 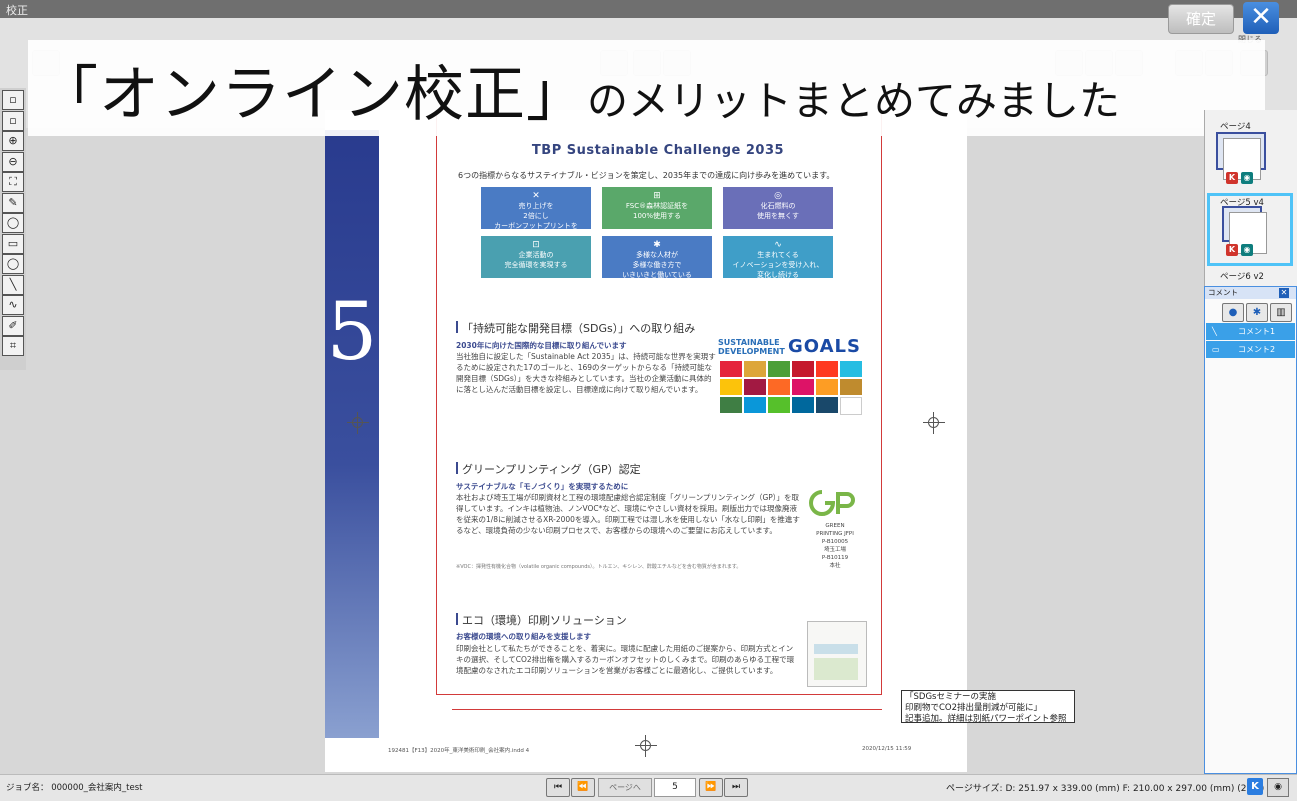 What do you see at coordinates (711, 787) in the screenshot?
I see `next-page-button: ⏩` at bounding box center [711, 787].